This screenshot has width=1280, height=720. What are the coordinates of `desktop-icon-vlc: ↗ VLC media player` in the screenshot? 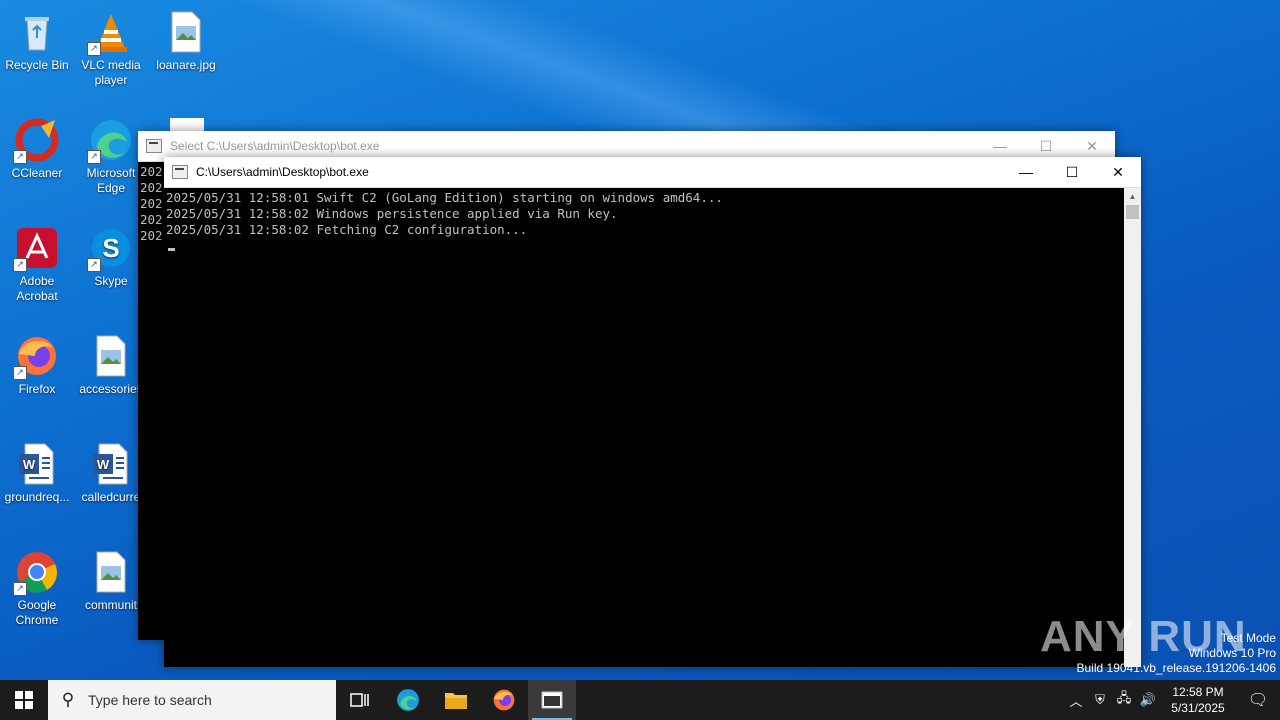 It's located at (111, 46).